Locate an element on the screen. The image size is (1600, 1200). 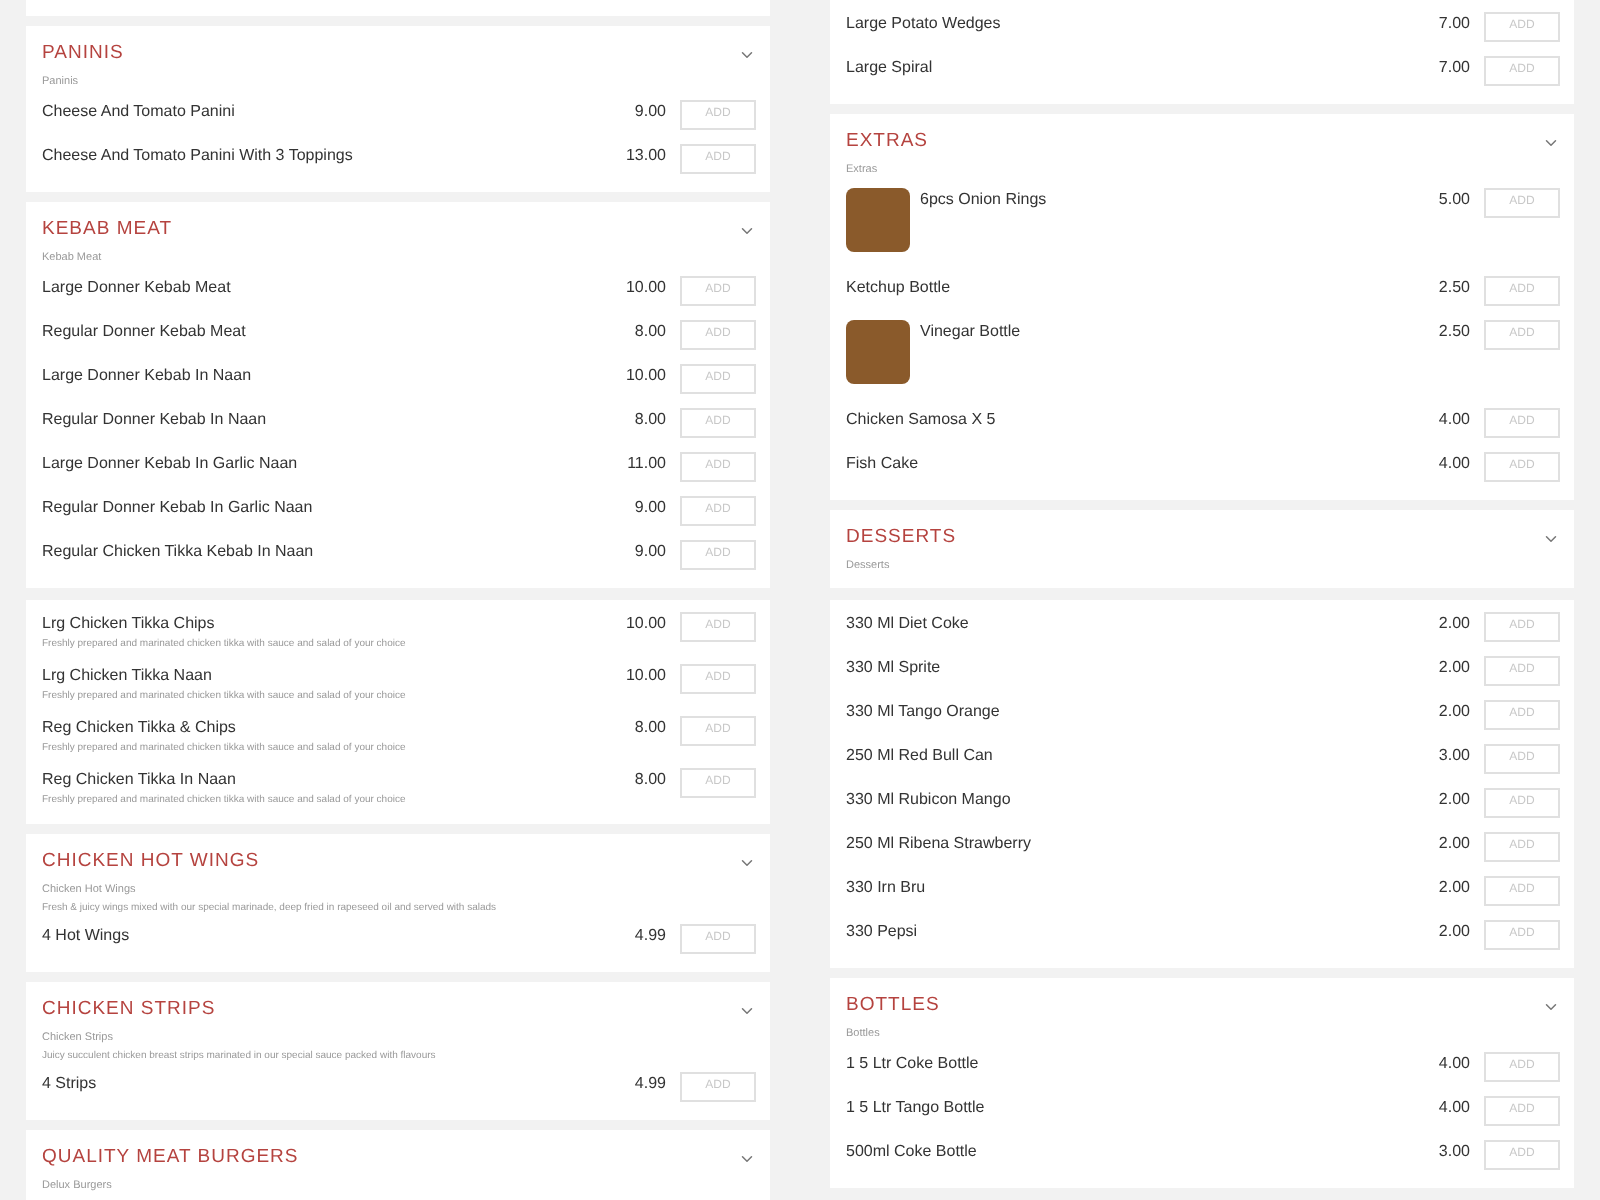
item-name: Cheese And Tomato Panini is located at coordinates (139, 112).